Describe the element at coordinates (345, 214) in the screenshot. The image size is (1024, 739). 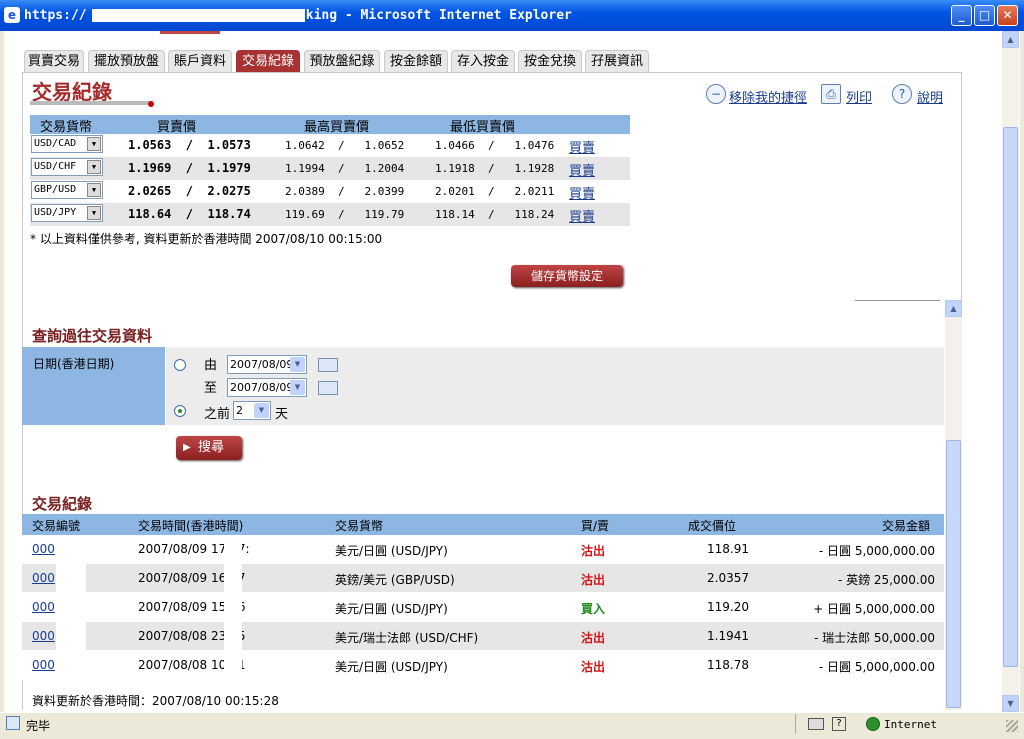
I see `high-price: 119.69 / 119.79` at that location.